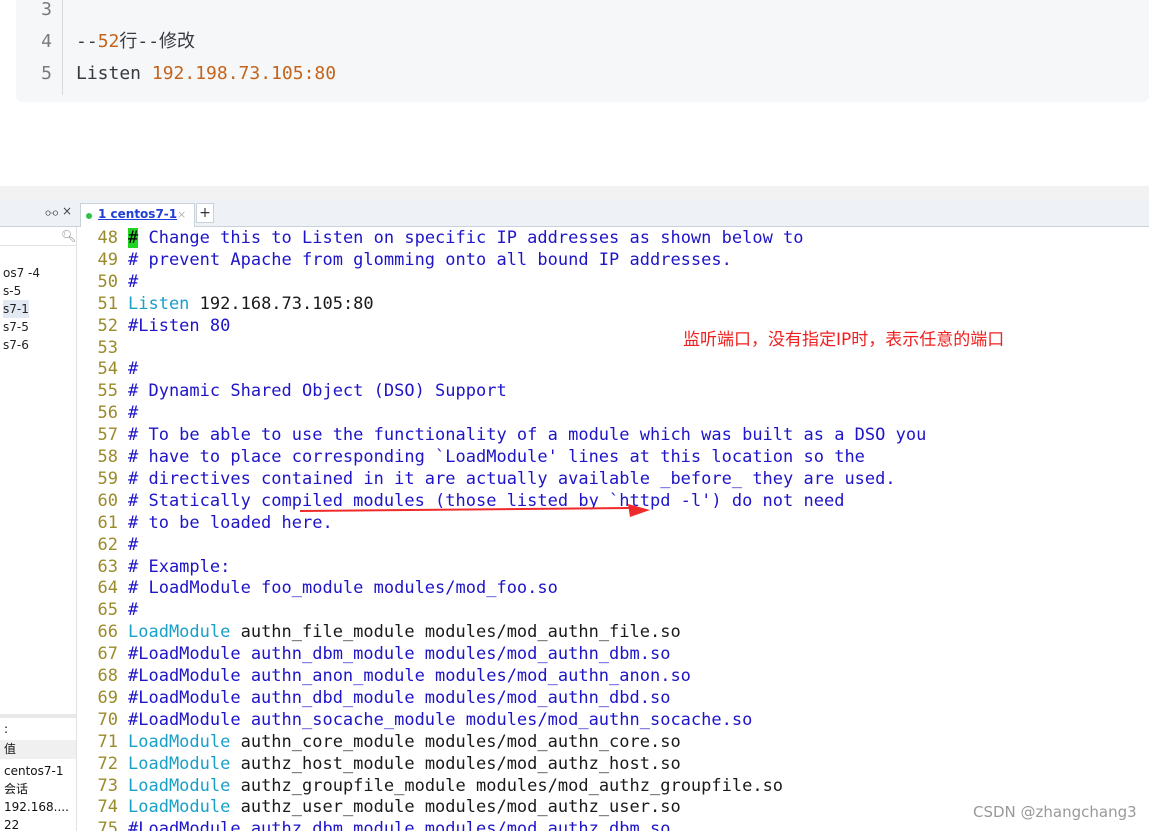  What do you see at coordinates (181, 214) in the screenshot?
I see `tab-close-icon: ×` at bounding box center [181, 214].